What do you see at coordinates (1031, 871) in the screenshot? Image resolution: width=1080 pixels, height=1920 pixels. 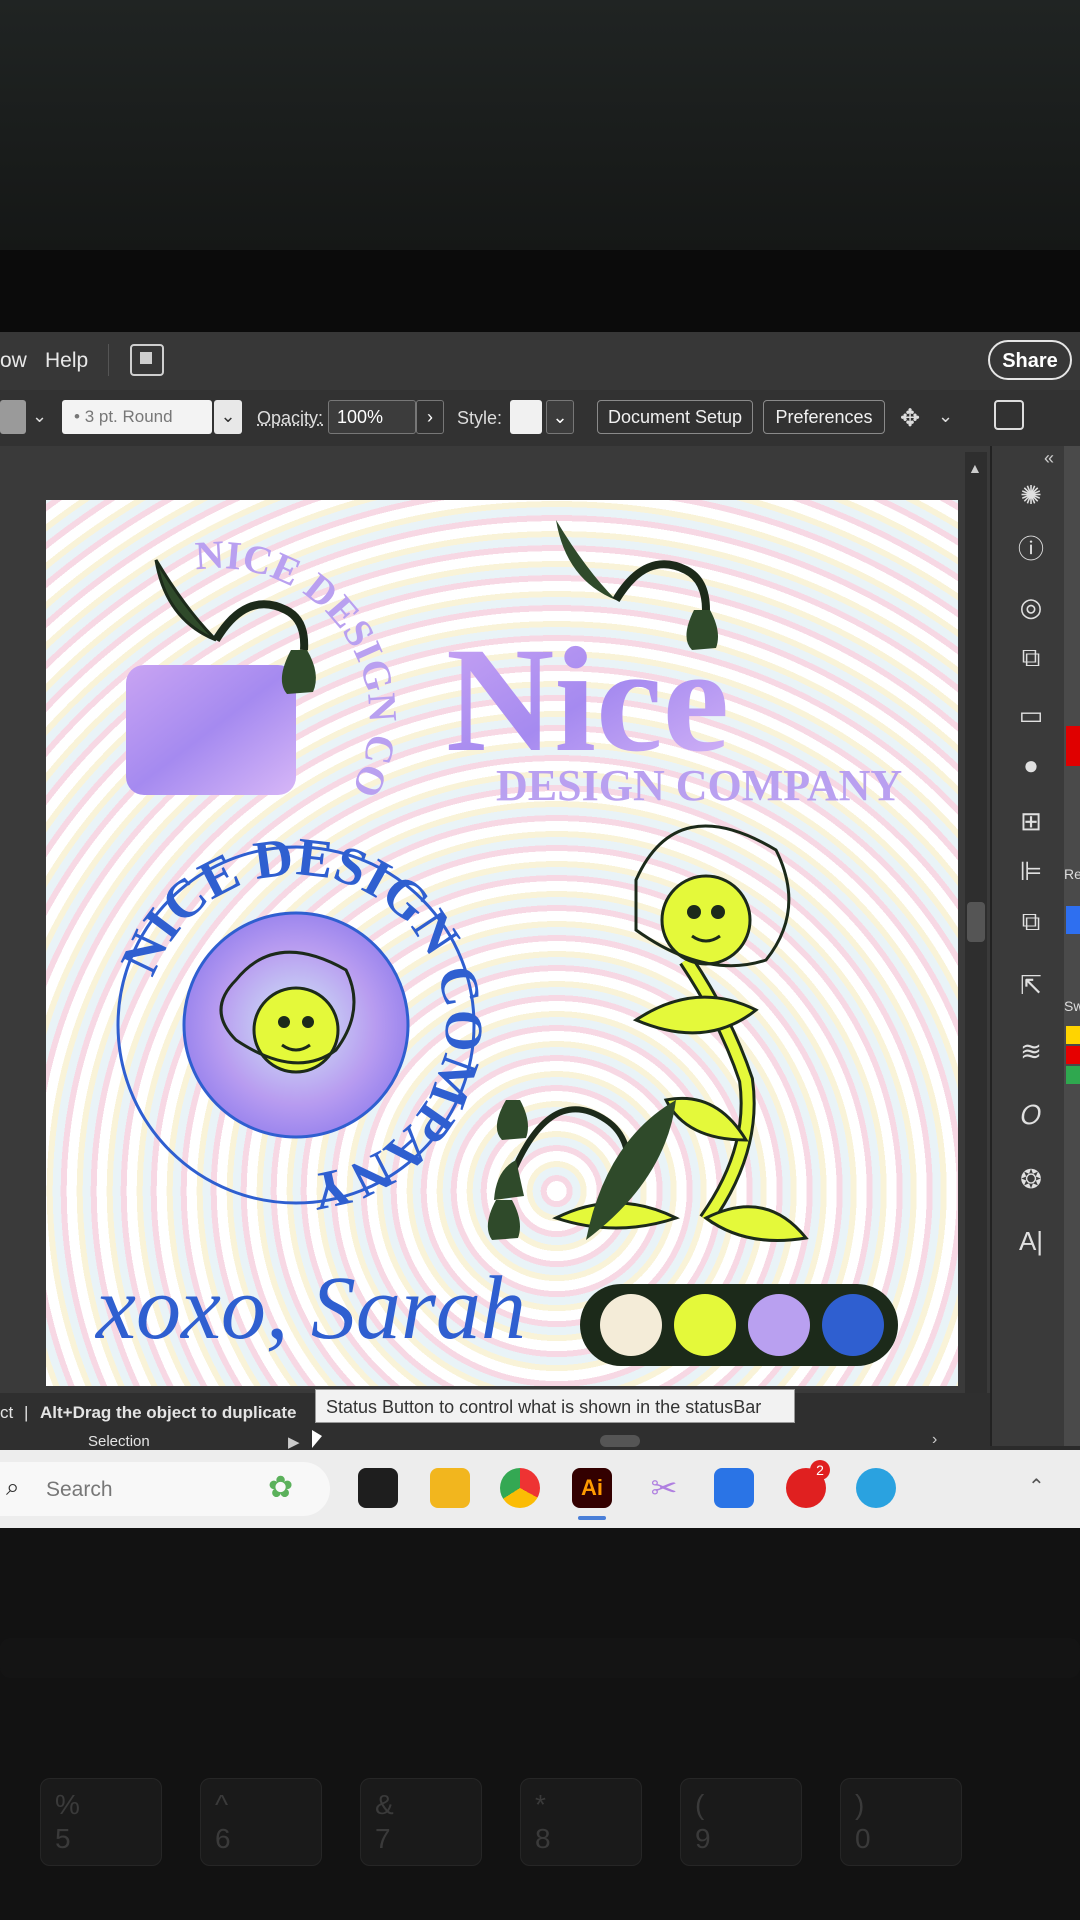 I see `align-icon: ⊫` at bounding box center [1031, 871].